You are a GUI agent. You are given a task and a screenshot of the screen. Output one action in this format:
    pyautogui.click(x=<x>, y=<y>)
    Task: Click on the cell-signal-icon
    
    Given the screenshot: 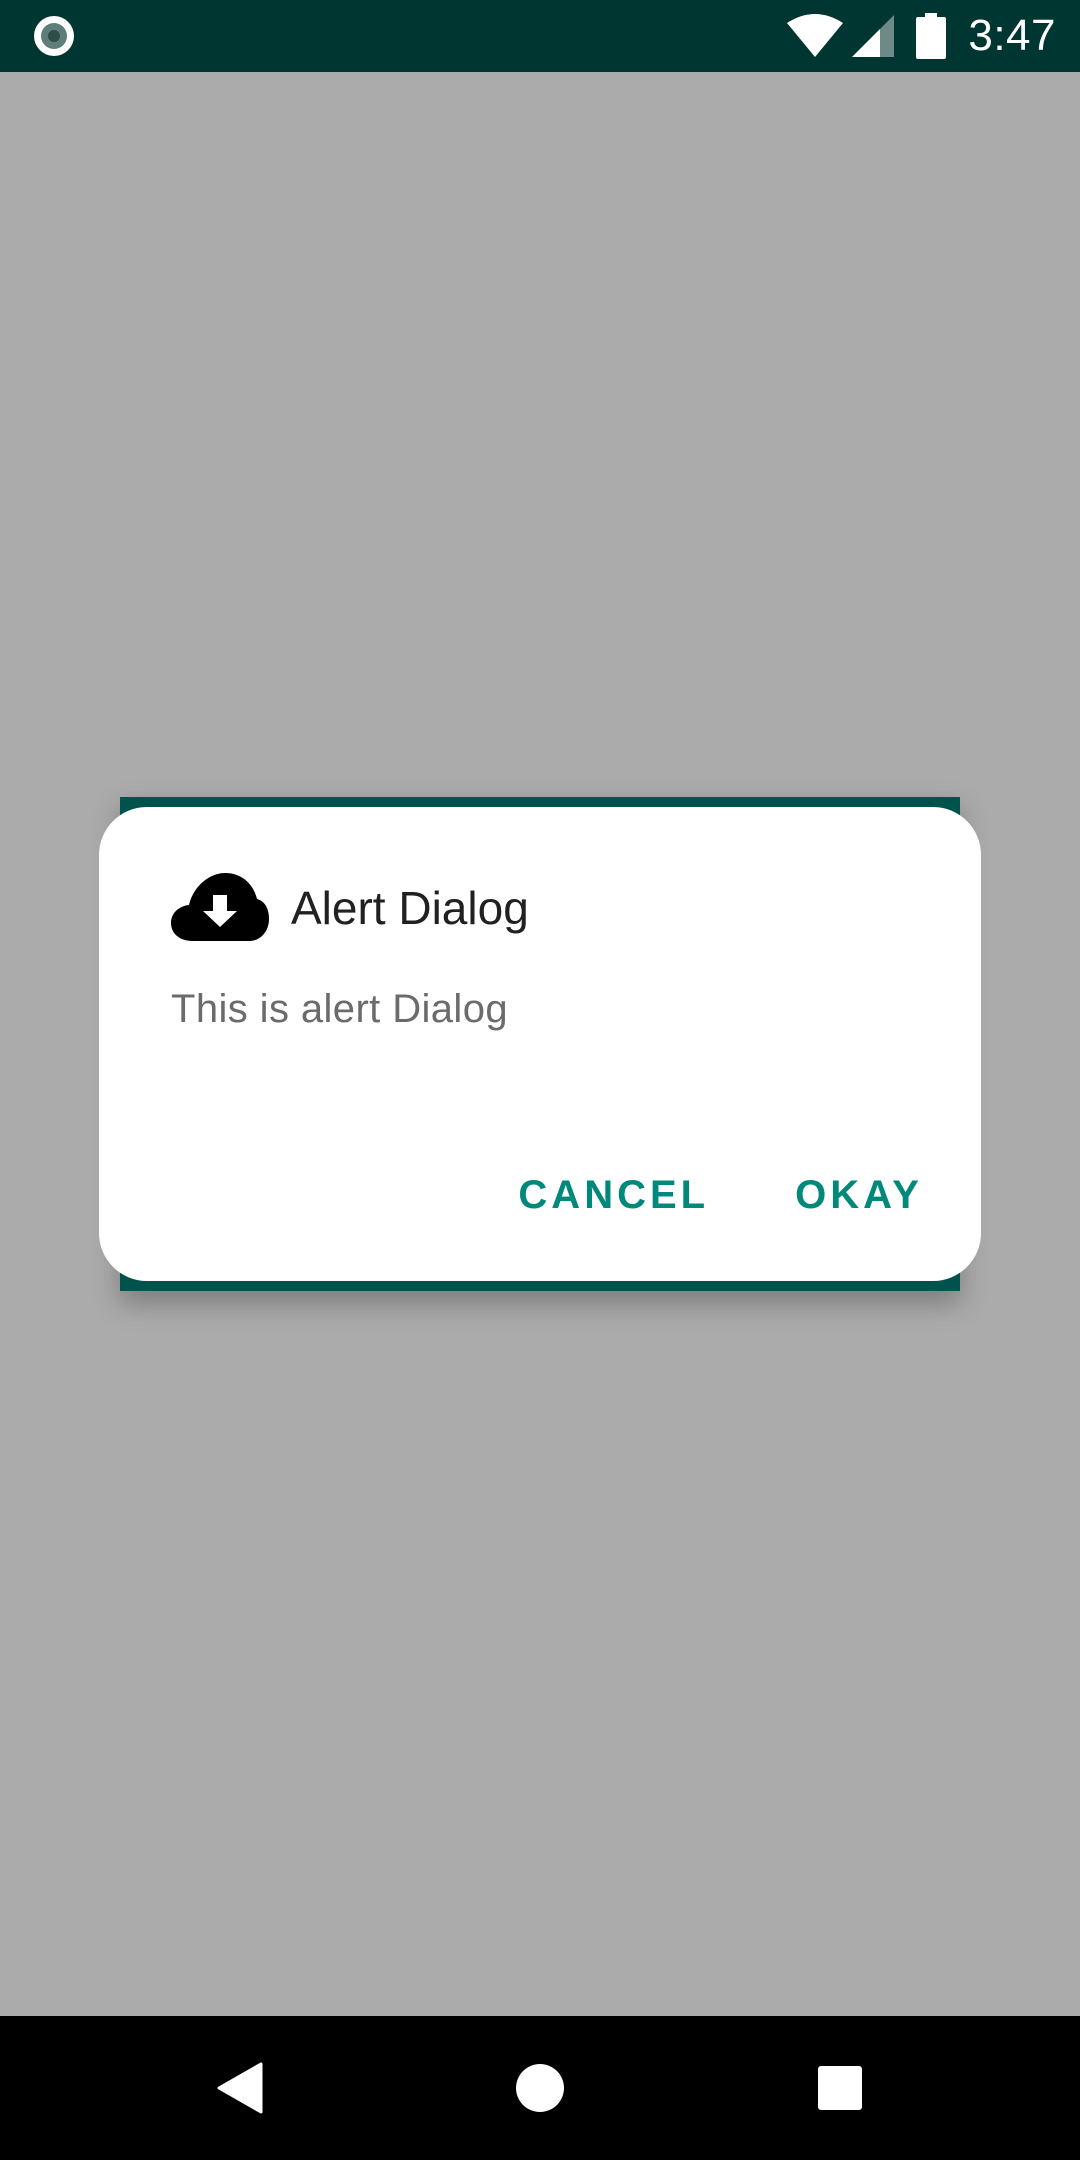 What is the action you would take?
    pyautogui.click(x=873, y=36)
    